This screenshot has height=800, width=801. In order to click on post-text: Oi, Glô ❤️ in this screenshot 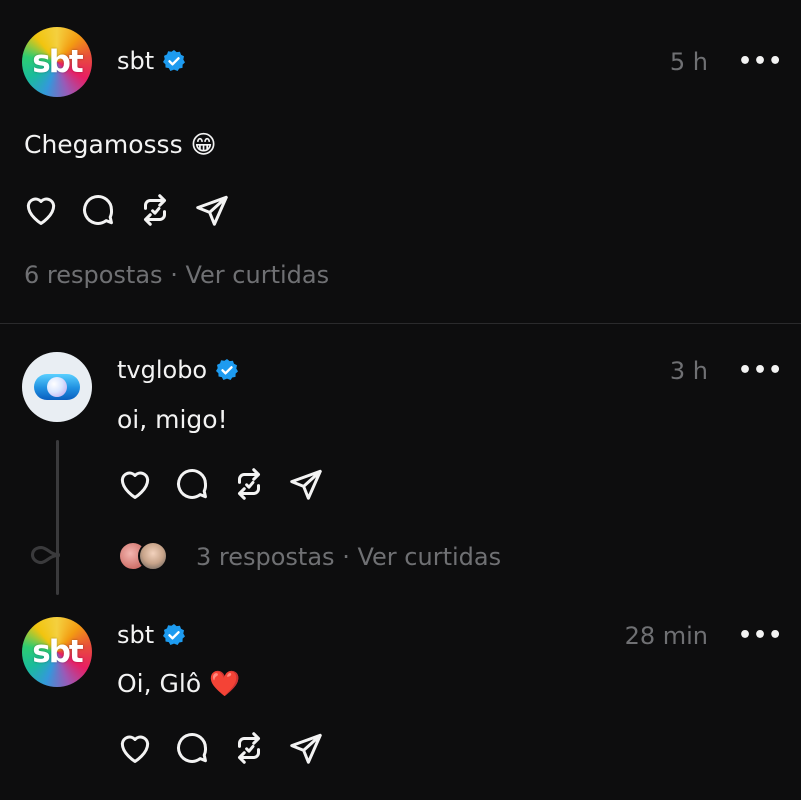, I will do `click(178, 684)`.